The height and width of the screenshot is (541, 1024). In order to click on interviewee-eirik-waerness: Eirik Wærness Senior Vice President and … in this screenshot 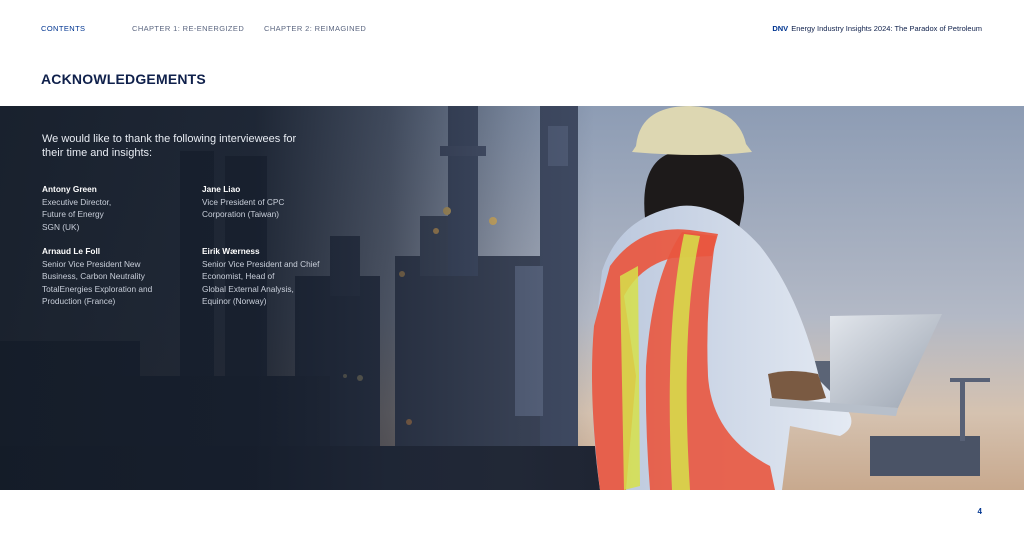, I will do `click(277, 276)`.